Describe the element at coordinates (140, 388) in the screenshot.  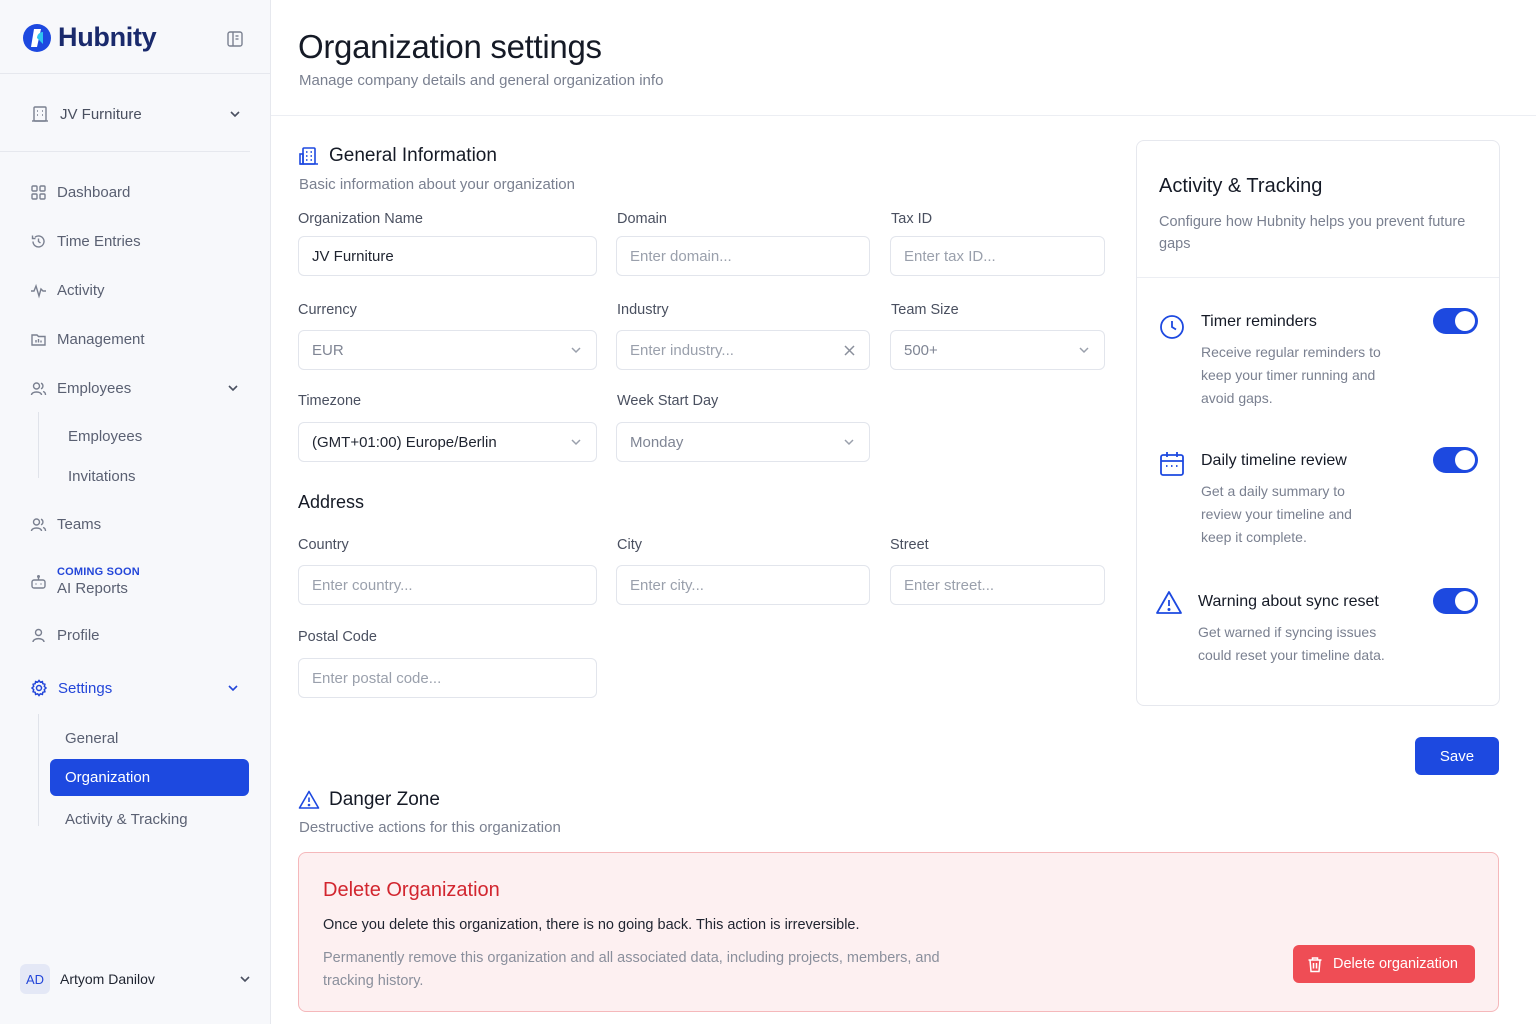
I see `nav-employees: Employees` at that location.